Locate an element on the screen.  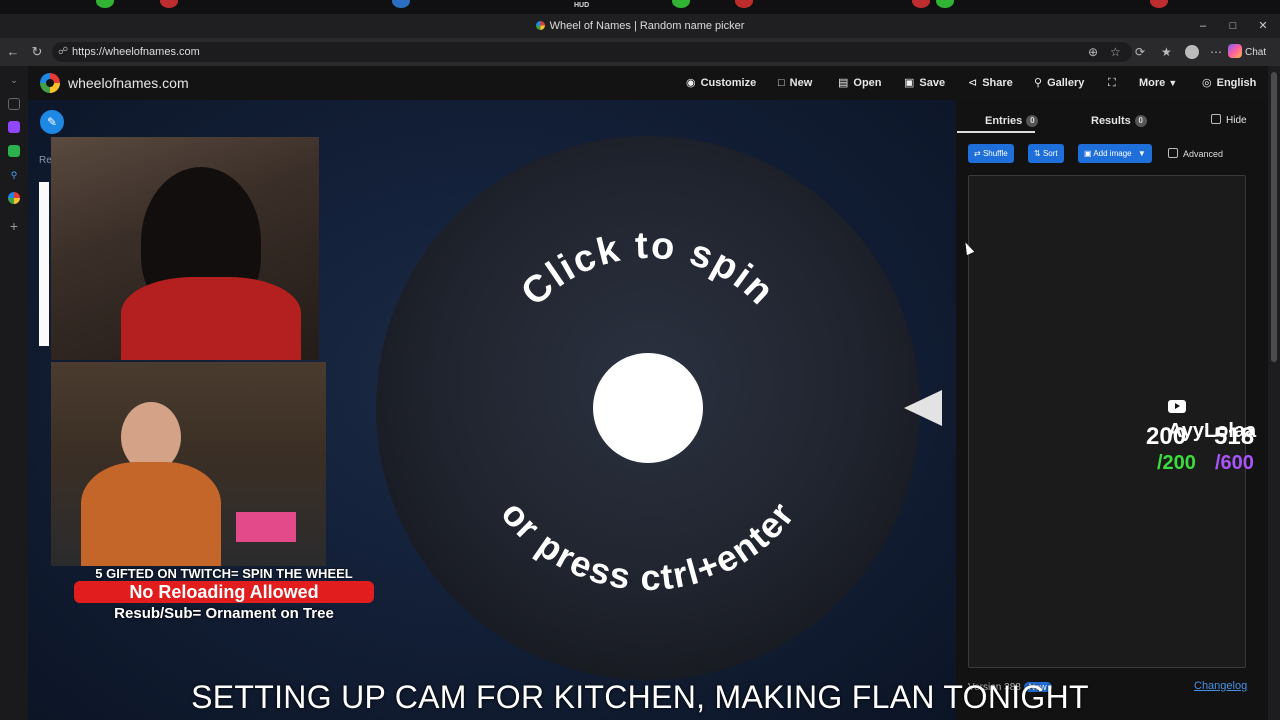
sidebar-collapse-icon: ⌄ is located at coordinates (14, 80).